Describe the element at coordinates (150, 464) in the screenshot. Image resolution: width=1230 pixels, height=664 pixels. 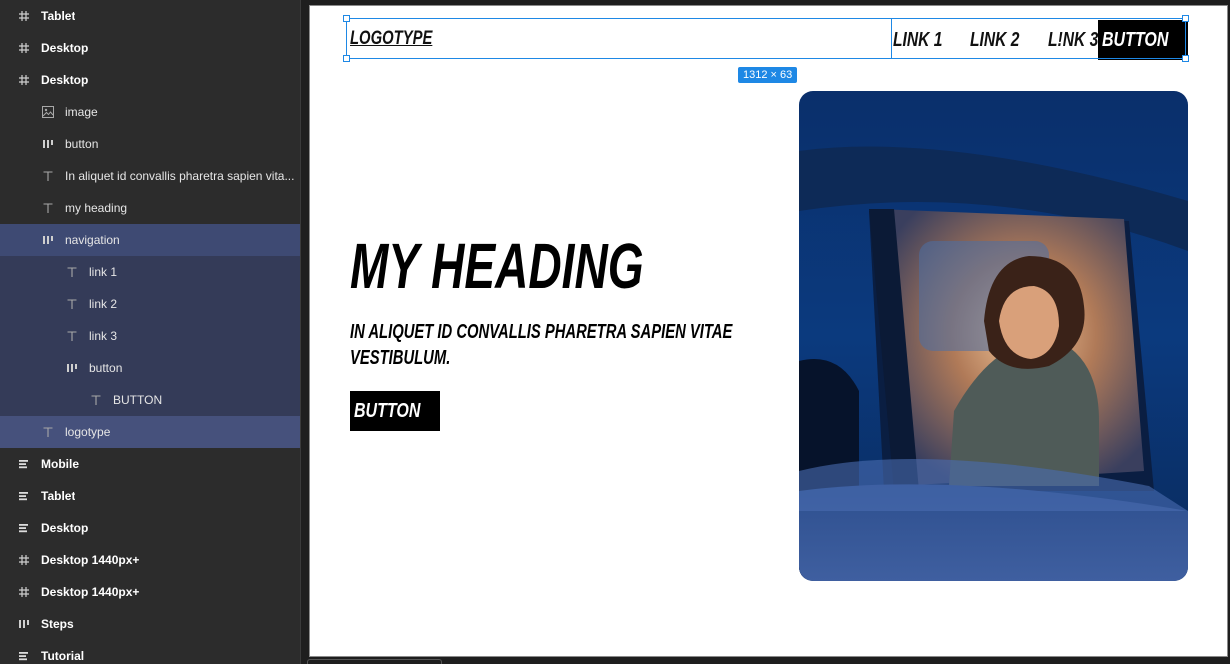
I see `layer-row: Mobile` at that location.